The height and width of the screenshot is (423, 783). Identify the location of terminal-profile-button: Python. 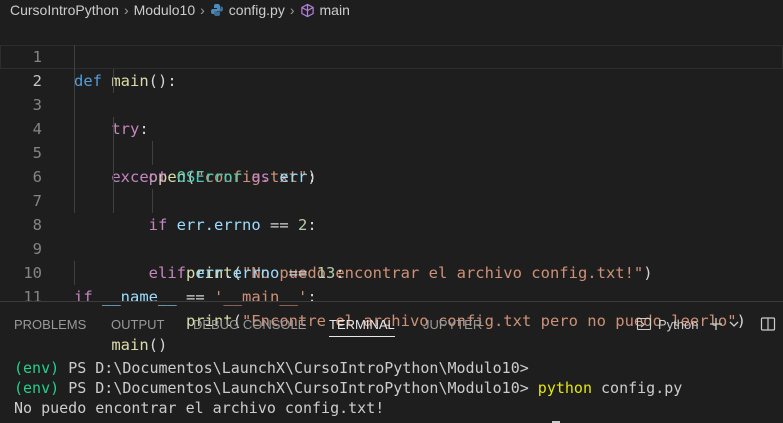
(667, 324).